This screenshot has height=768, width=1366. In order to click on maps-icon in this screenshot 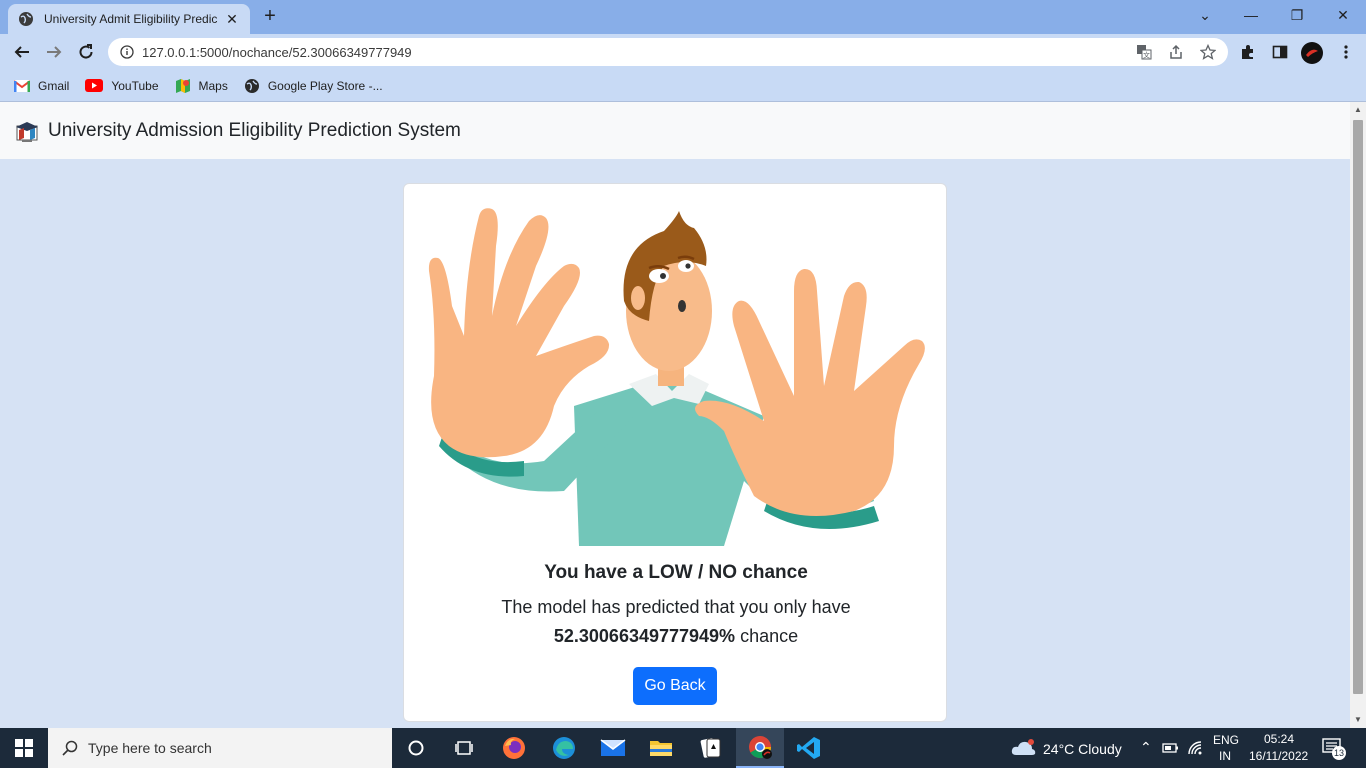, I will do `click(182, 85)`.